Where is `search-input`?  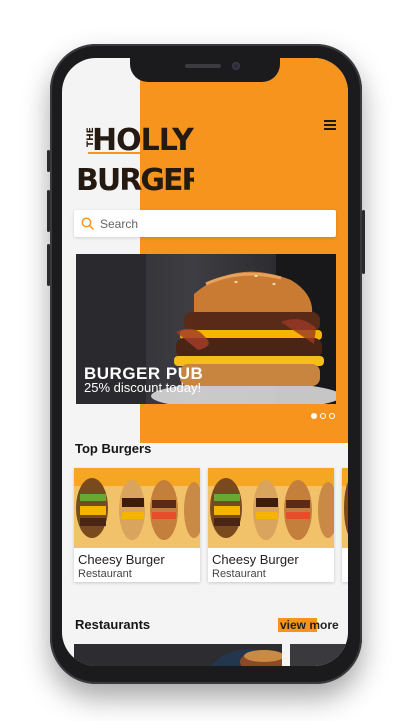
search-input is located at coordinates (215, 223).